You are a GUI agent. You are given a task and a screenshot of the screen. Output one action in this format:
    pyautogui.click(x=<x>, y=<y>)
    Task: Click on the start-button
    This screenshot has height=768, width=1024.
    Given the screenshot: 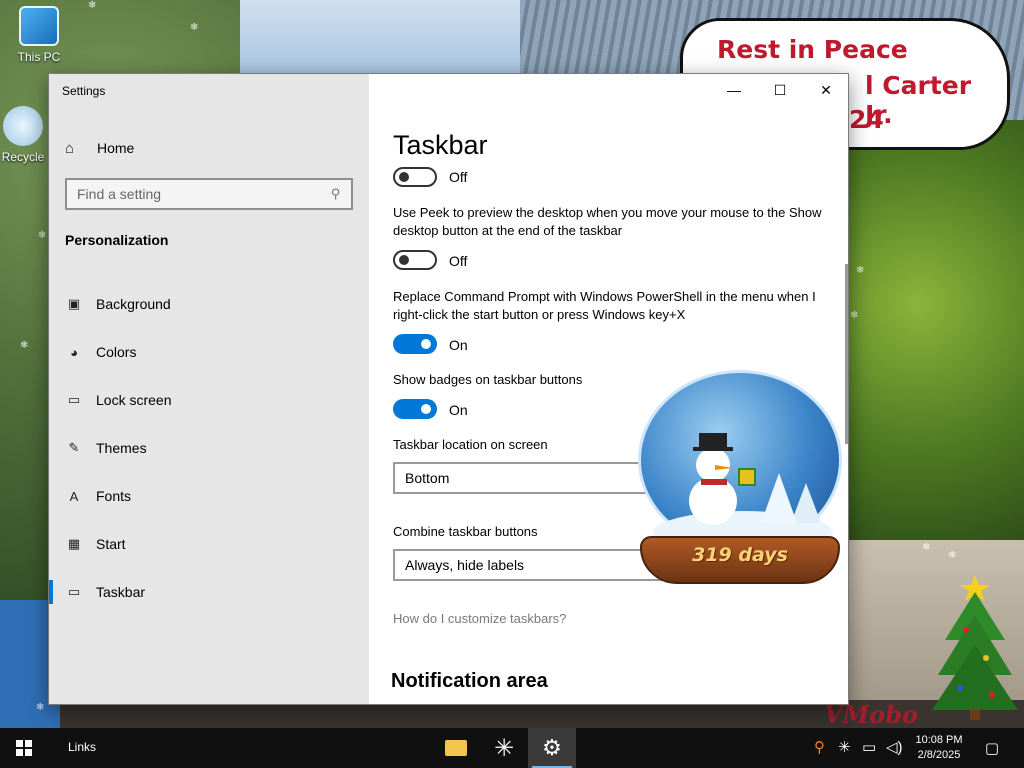 What is the action you would take?
    pyautogui.click(x=24, y=748)
    